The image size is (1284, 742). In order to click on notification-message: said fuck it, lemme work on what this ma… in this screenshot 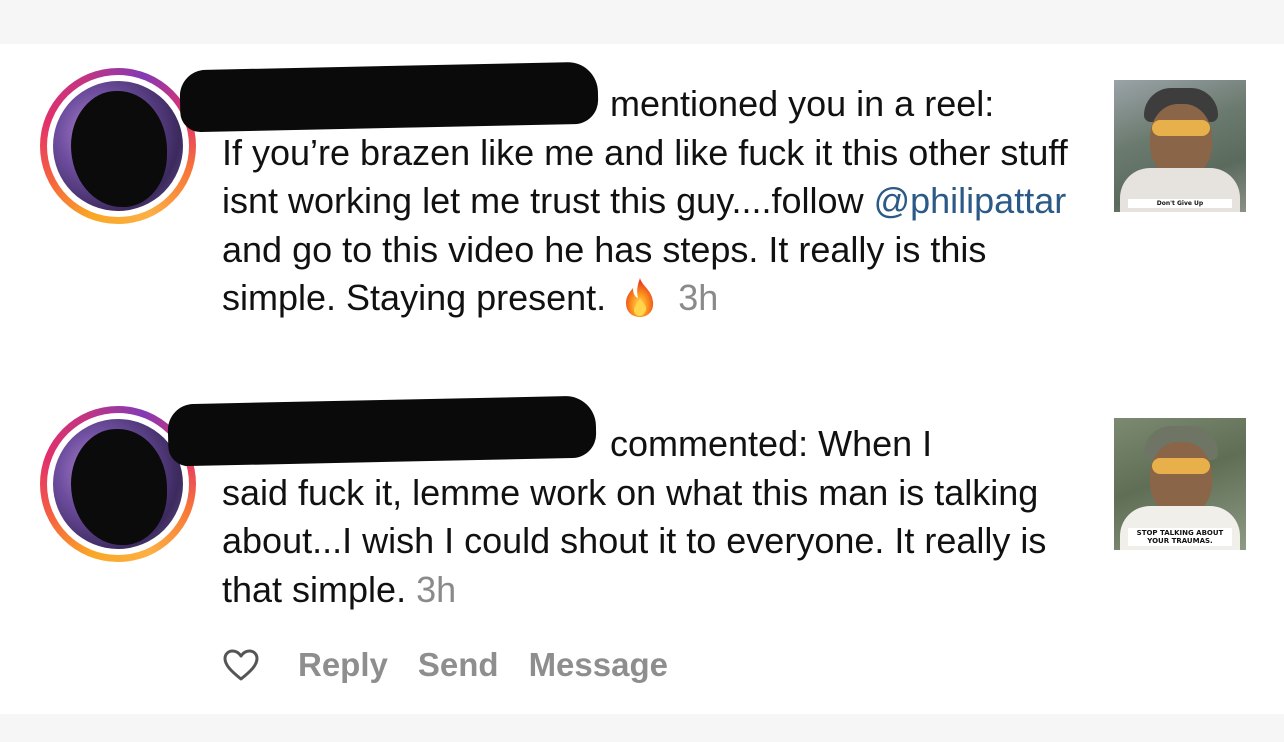, I will do `click(634, 540)`.